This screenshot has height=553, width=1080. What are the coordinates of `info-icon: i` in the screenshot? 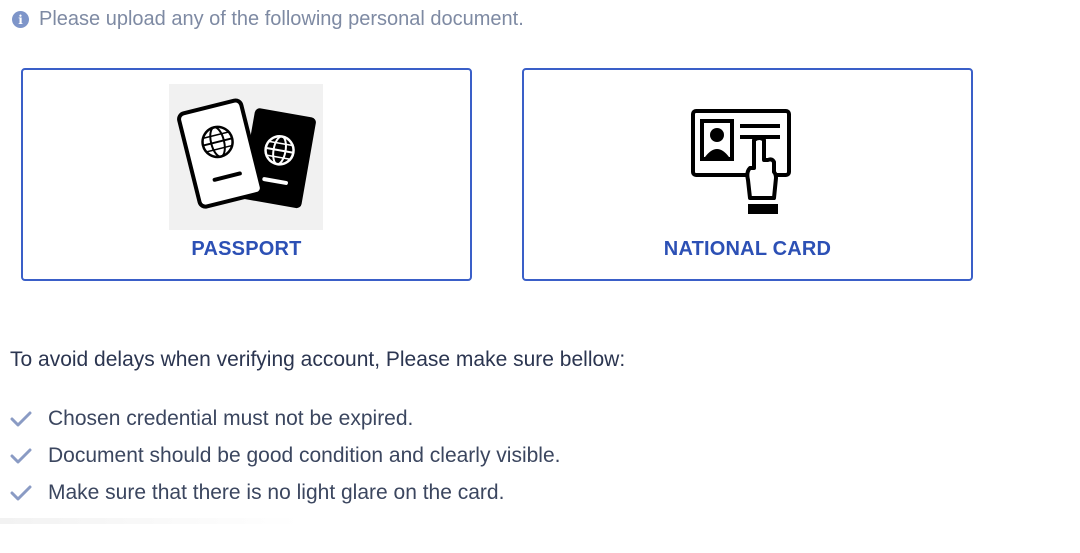 It's located at (20, 19).